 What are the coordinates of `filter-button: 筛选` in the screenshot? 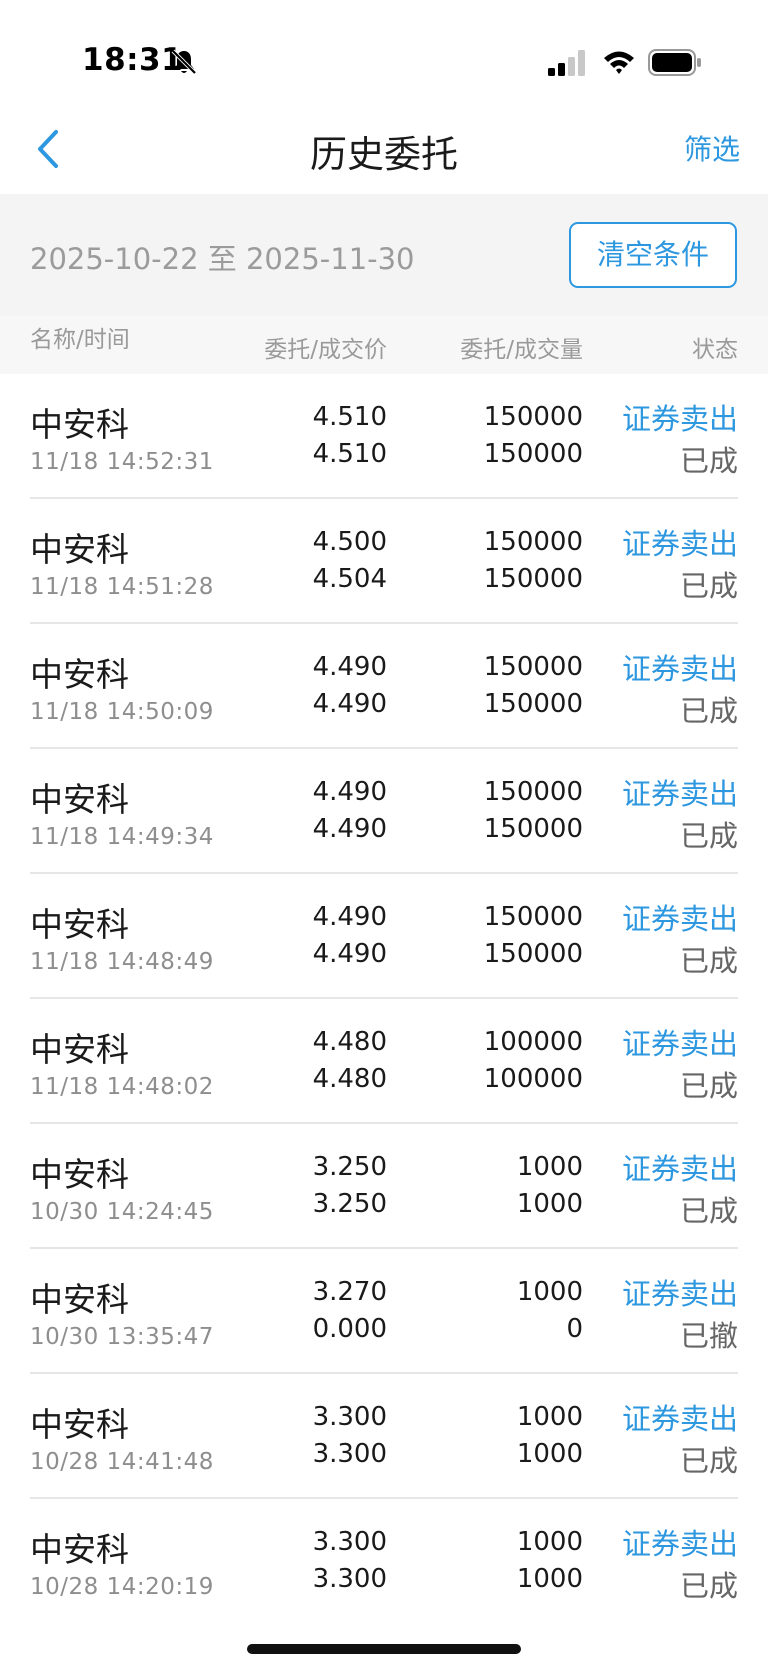 It's located at (712, 148).